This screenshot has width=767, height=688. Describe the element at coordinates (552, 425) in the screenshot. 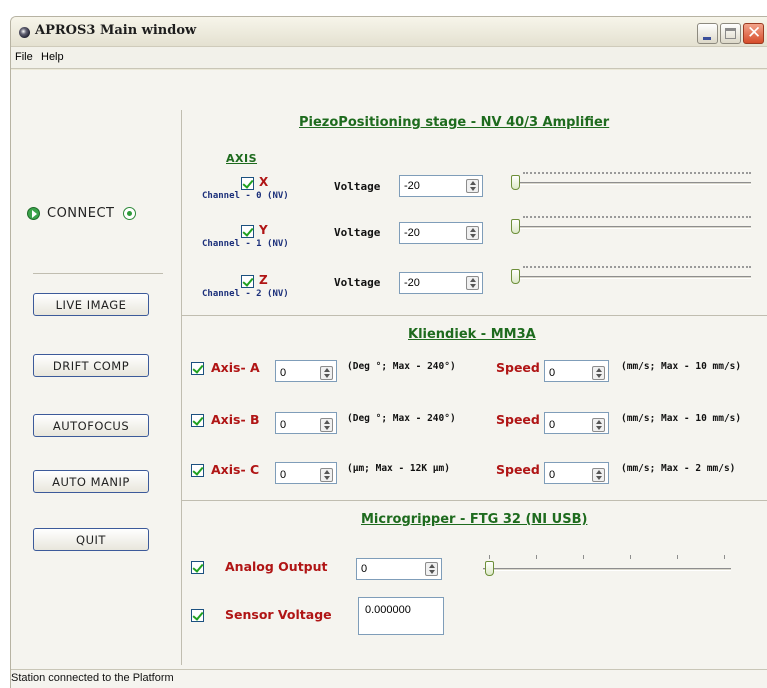

I see `speed-b-value: 0` at that location.